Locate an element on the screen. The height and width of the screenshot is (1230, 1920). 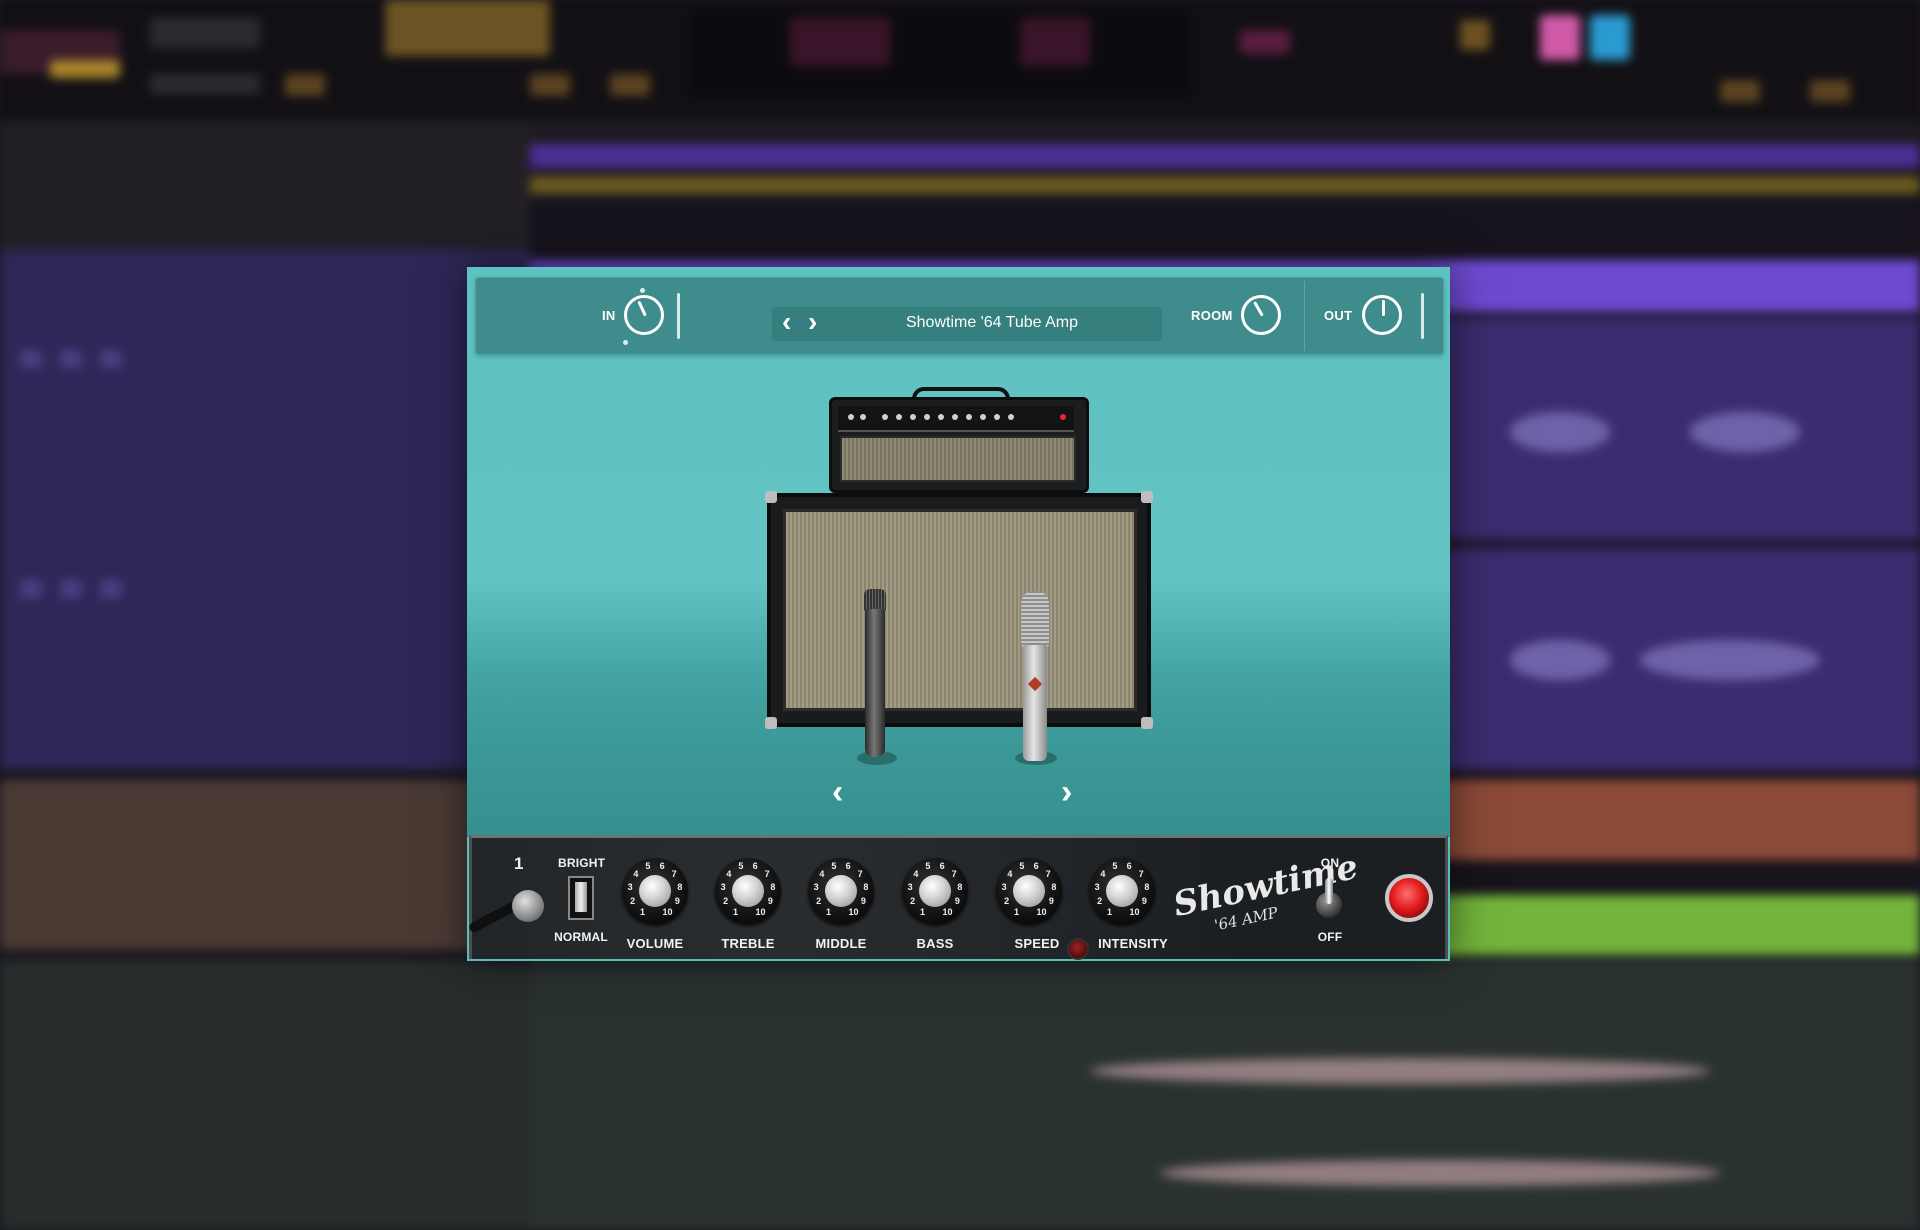
preset-next-button: › is located at coordinates (812, 322).